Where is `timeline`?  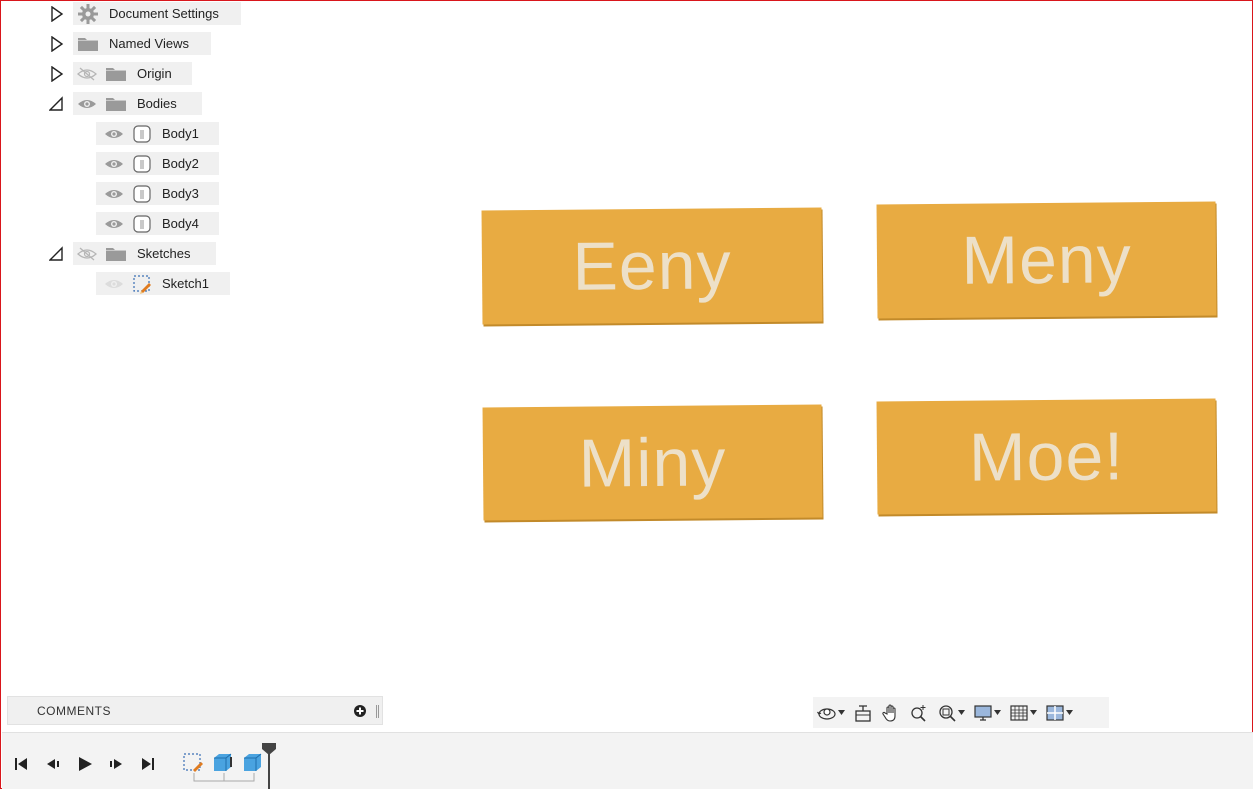 timeline is located at coordinates (627, 760).